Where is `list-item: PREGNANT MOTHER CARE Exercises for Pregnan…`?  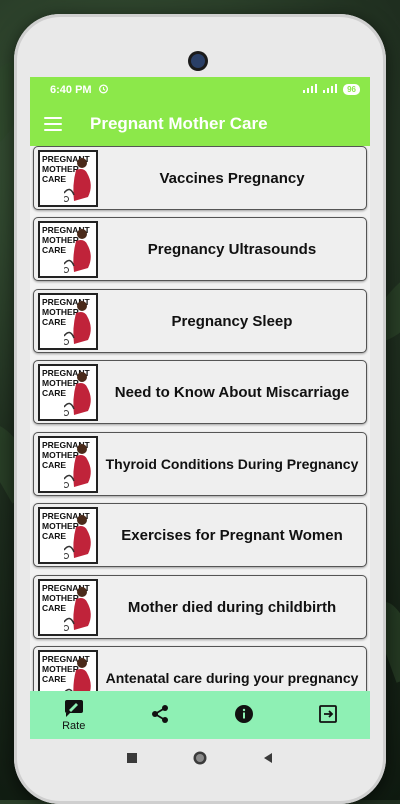 list-item: PREGNANT MOTHER CARE Exercises for Pregnan… is located at coordinates (200, 535).